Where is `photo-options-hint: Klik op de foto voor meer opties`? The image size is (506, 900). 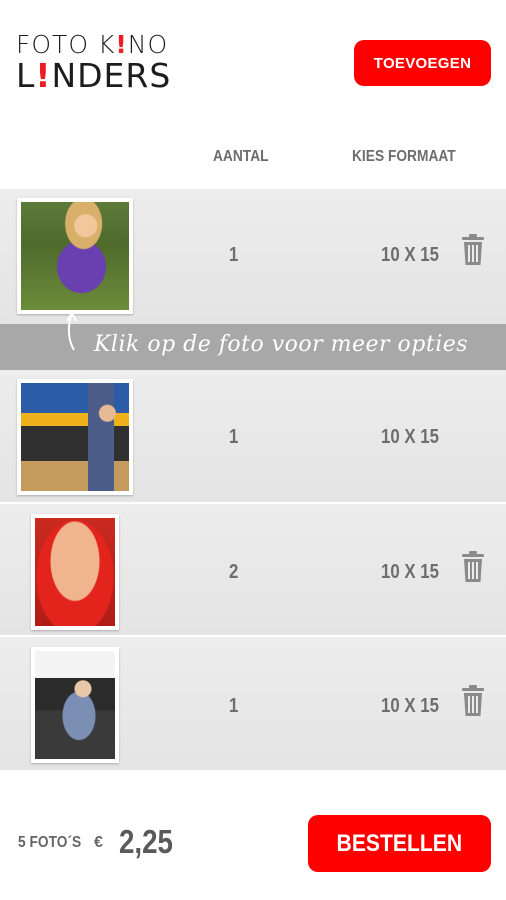 photo-options-hint: Klik op de foto voor meer opties is located at coordinates (253, 340).